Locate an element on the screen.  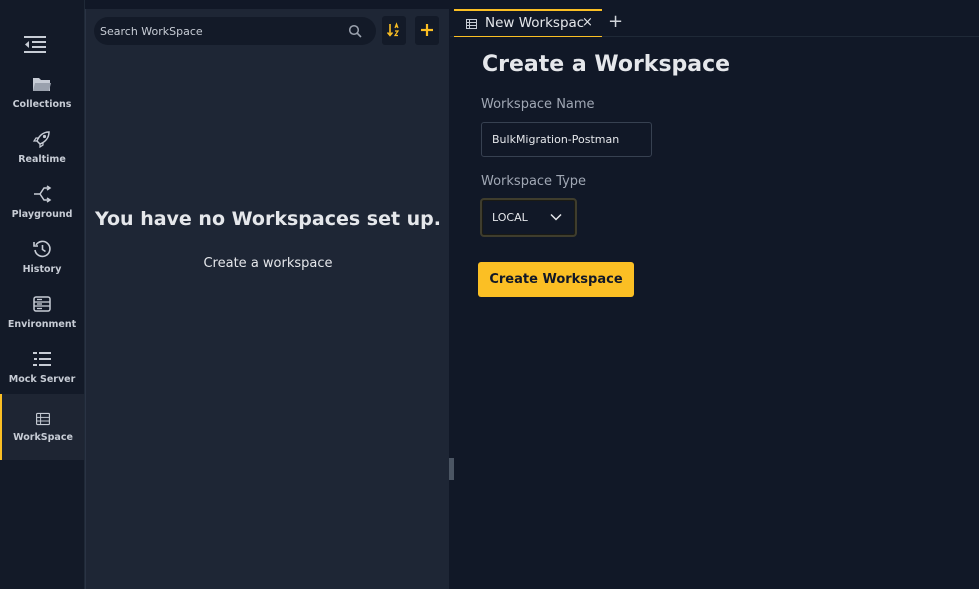
create-workspace-link: Create a workspace is located at coordinates (268, 263).